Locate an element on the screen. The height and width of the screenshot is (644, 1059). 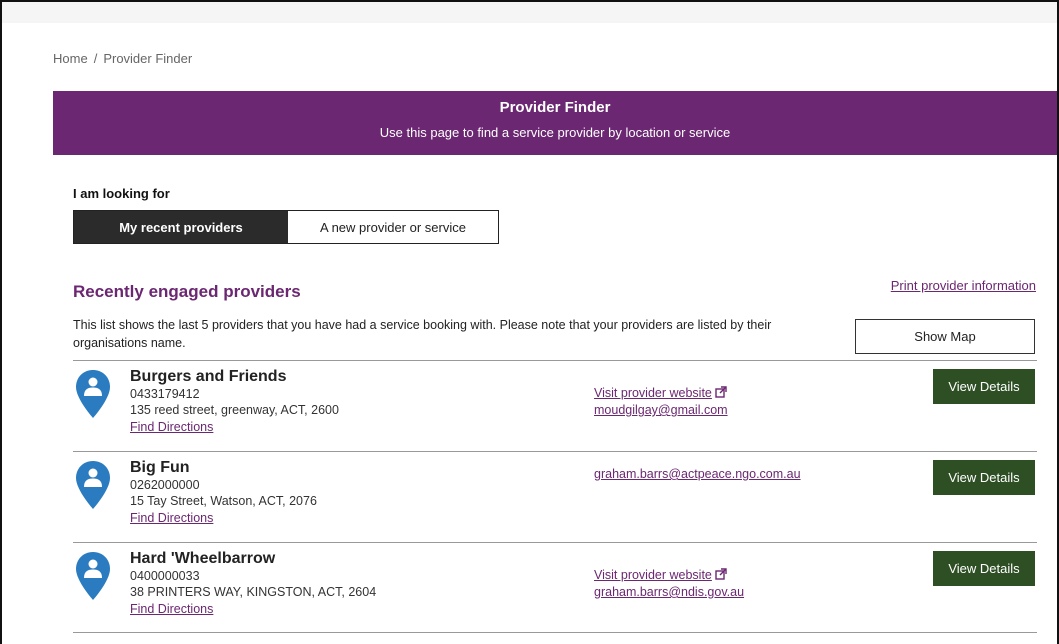
provider-name: Burgers and Friends is located at coordinates (208, 376).